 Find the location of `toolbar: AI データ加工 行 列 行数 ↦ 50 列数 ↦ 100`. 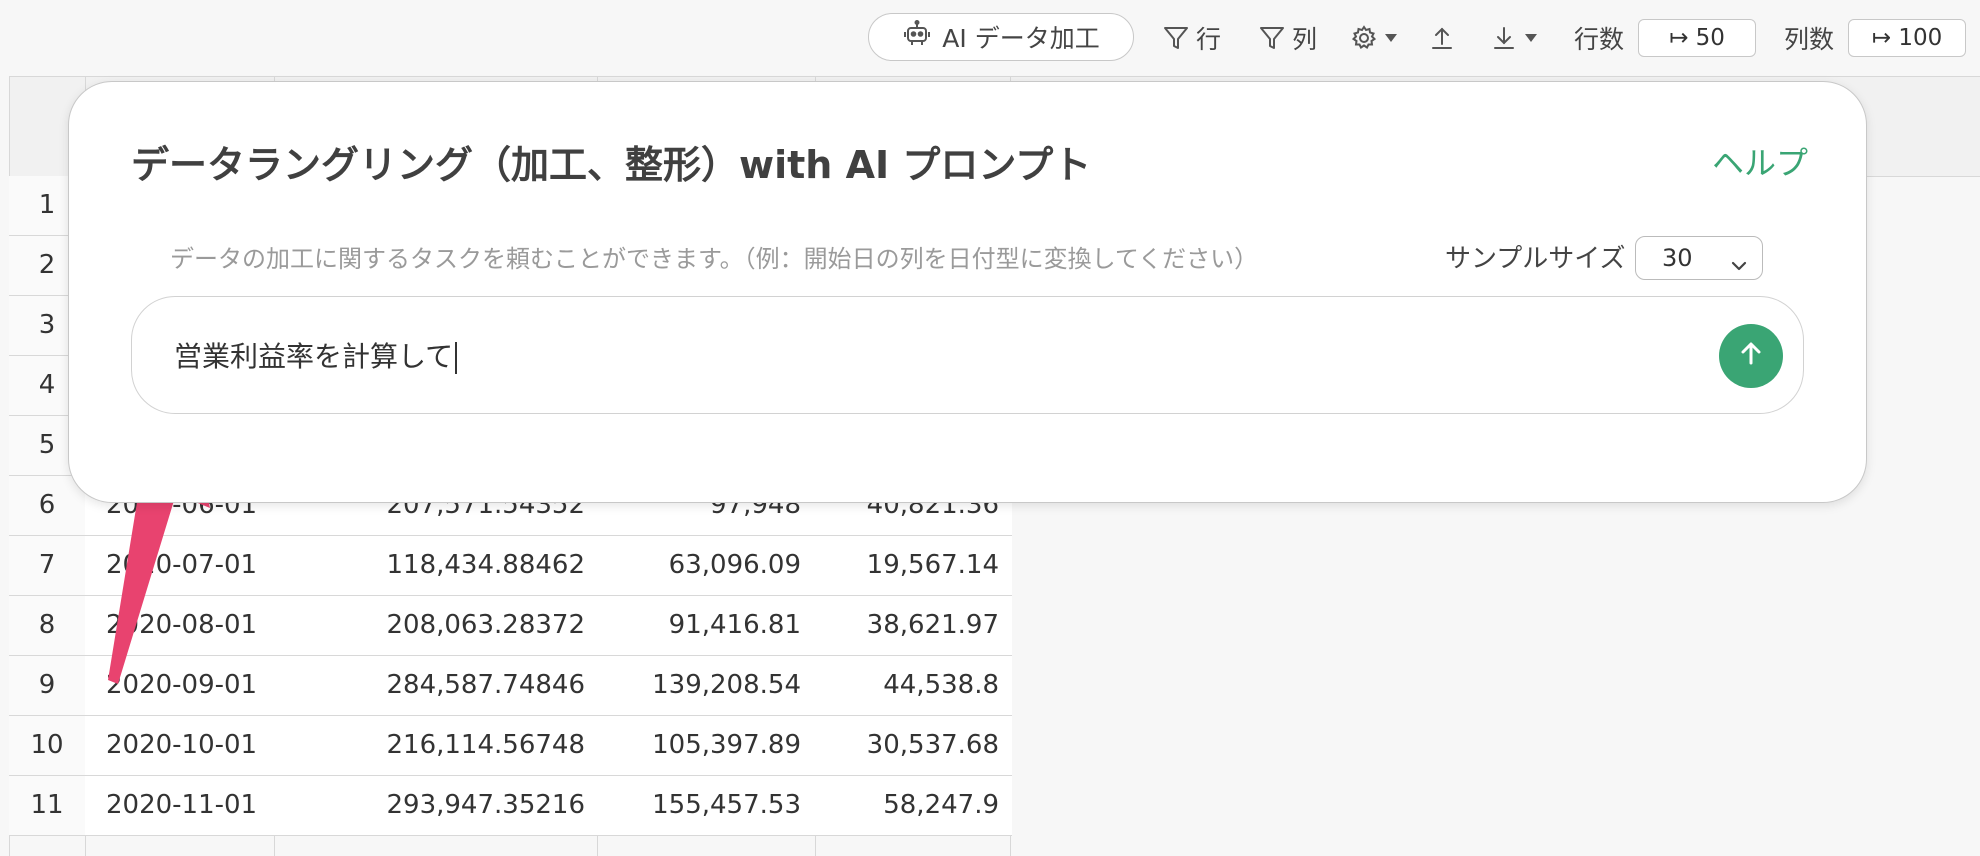

toolbar: AI データ加工 行 列 行数 ↦ 50 列数 ↦ 100 is located at coordinates (990, 38).